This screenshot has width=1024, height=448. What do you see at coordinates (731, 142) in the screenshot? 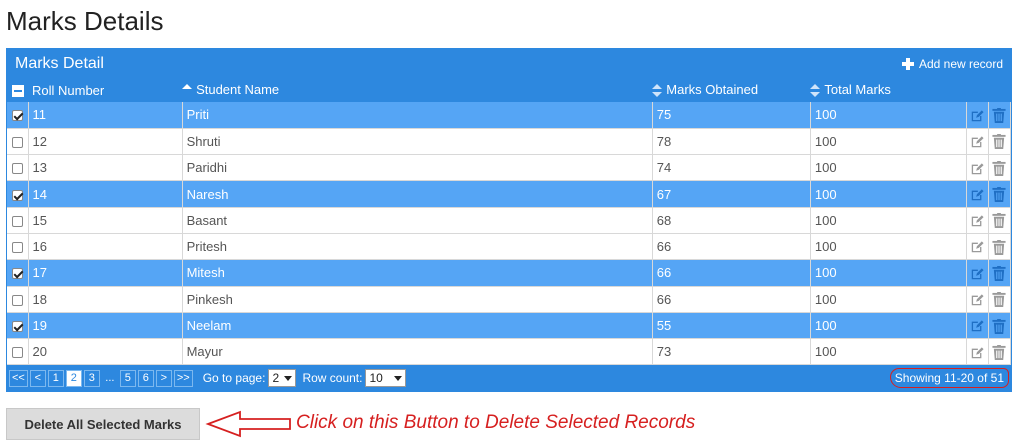
I see `cell-marks-obtained: 78` at bounding box center [731, 142].